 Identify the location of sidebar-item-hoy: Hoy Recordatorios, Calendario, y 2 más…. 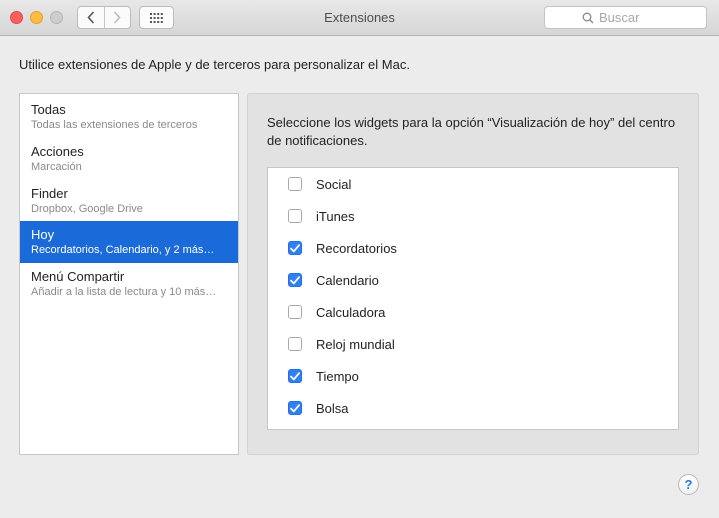
(129, 242).